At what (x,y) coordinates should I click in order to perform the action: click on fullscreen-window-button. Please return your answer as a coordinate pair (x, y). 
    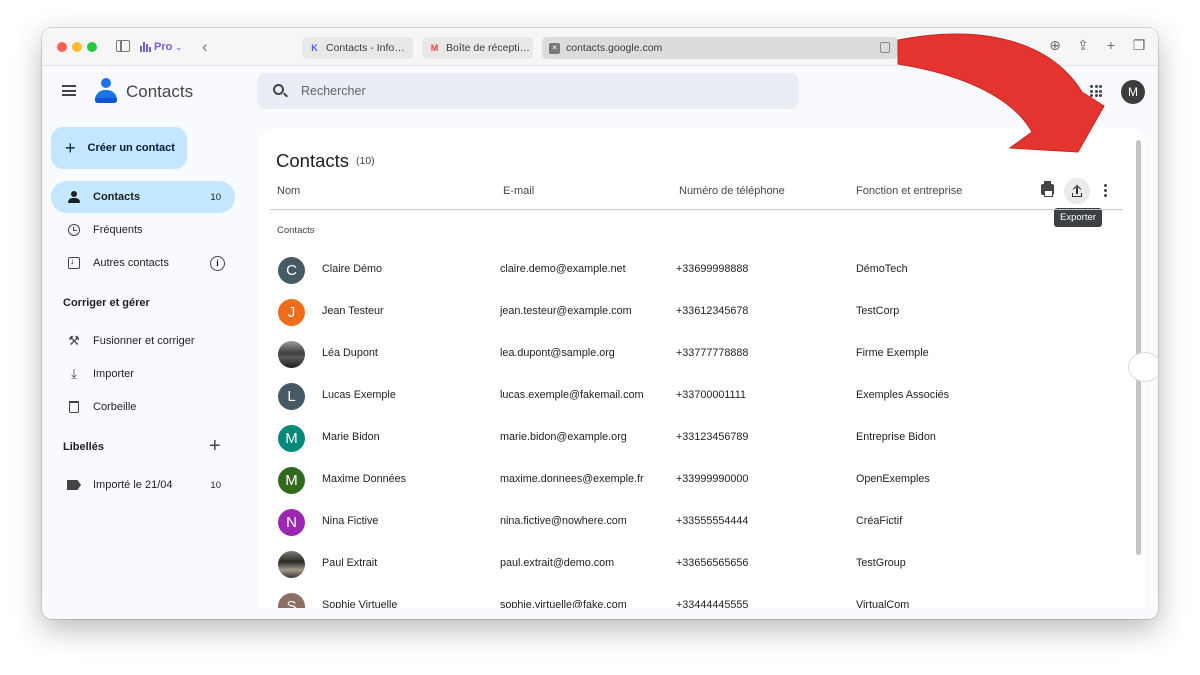
    Looking at the image, I should click on (92, 47).